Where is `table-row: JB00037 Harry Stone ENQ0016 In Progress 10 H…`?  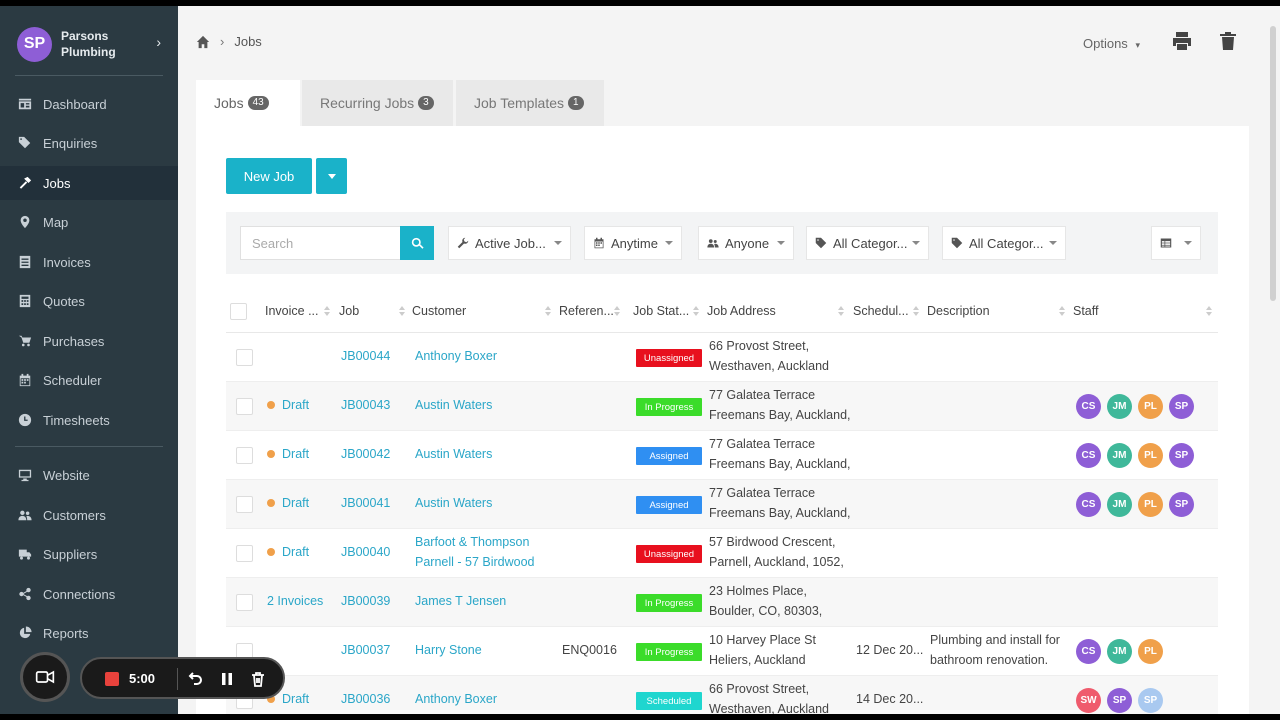
table-row: JB00037 Harry Stone ENQ0016 In Progress 10 H… is located at coordinates (722, 651).